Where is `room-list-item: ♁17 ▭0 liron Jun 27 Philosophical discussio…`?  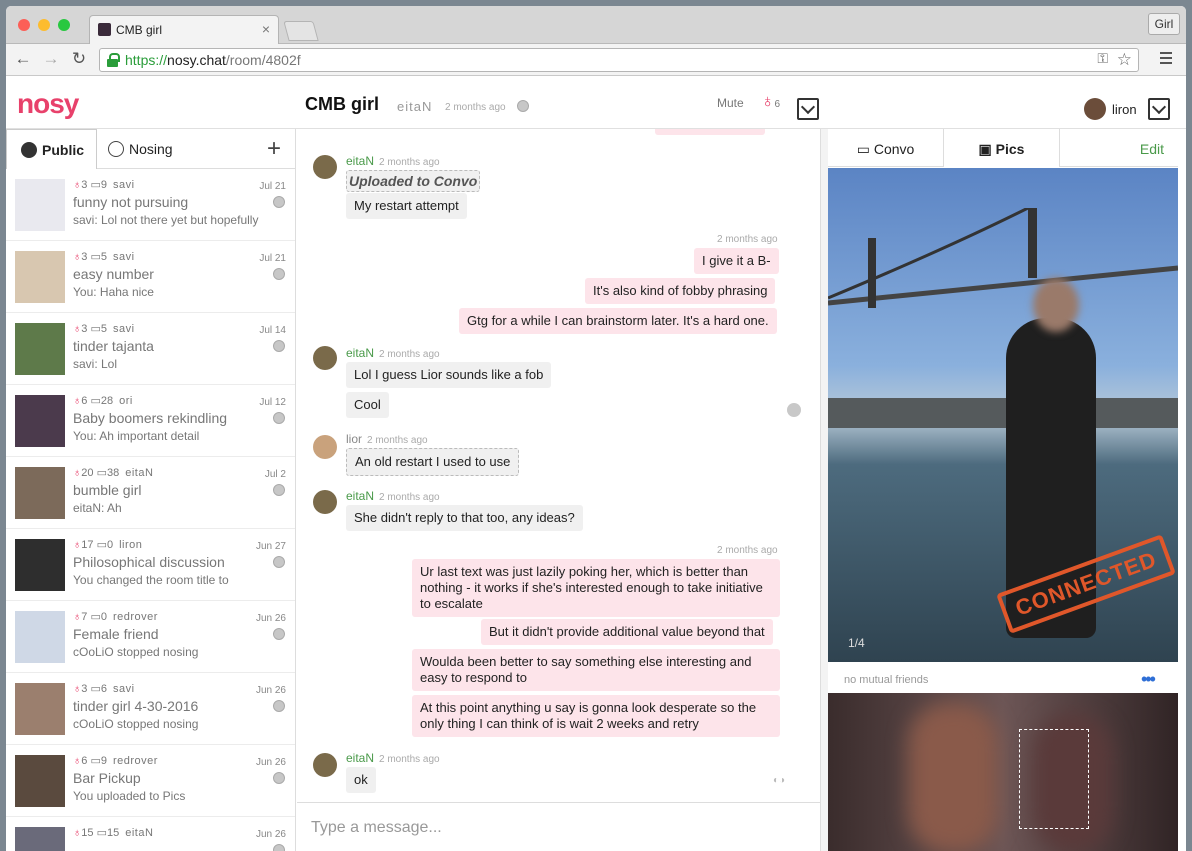 room-list-item: ♁17 ▭0 liron Jun 27 Philosophical discussio… is located at coordinates (150, 565).